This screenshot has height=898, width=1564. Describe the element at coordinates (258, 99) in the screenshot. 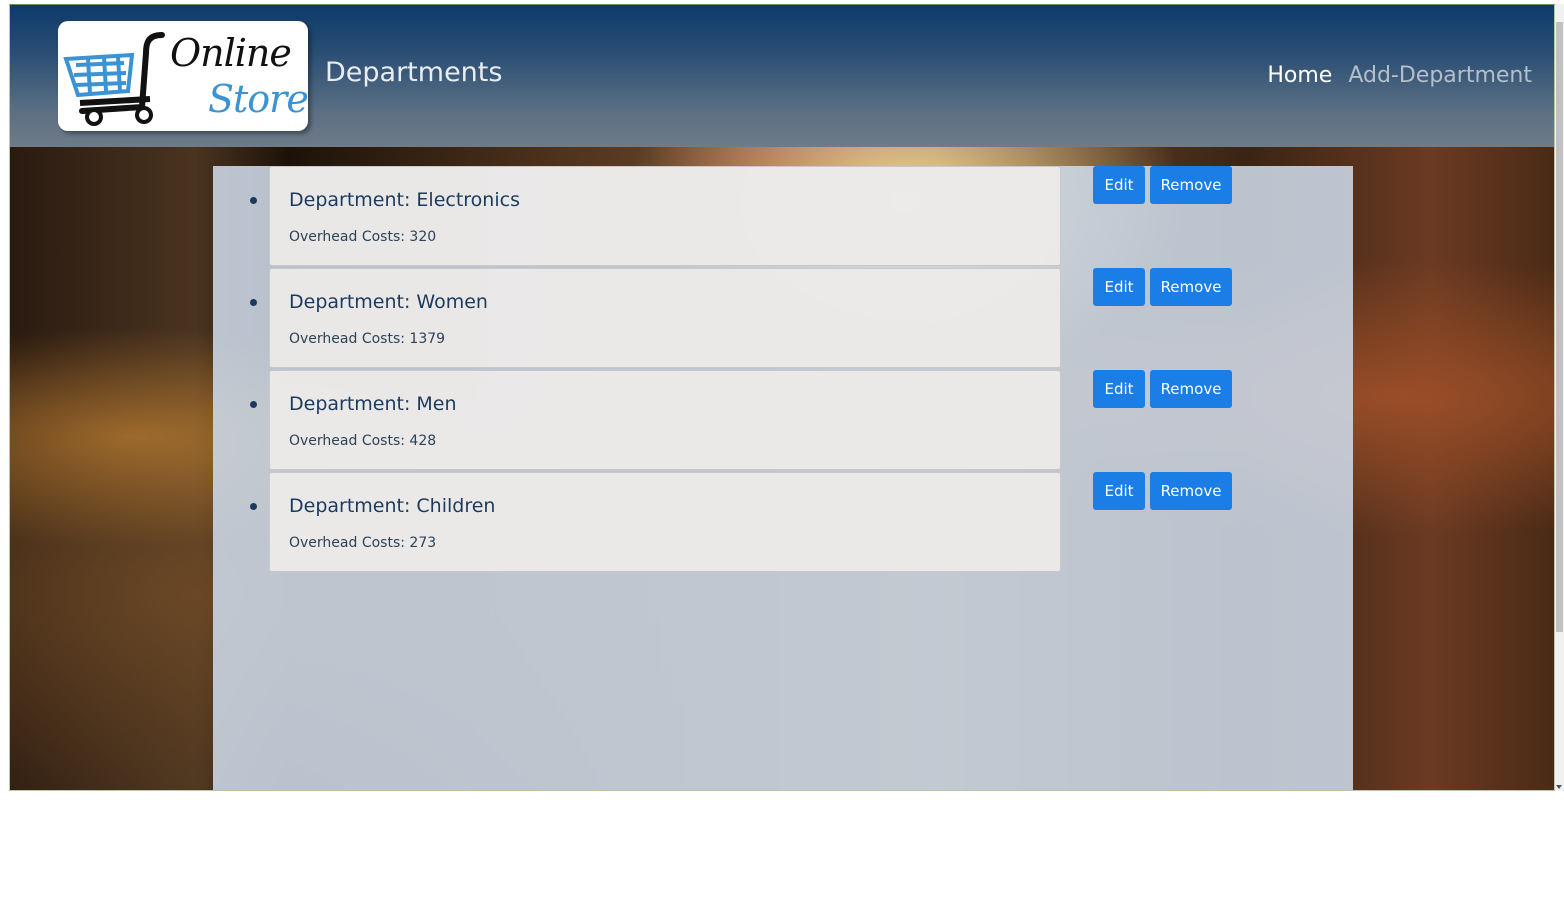

I see `logo-text-store: Store` at that location.